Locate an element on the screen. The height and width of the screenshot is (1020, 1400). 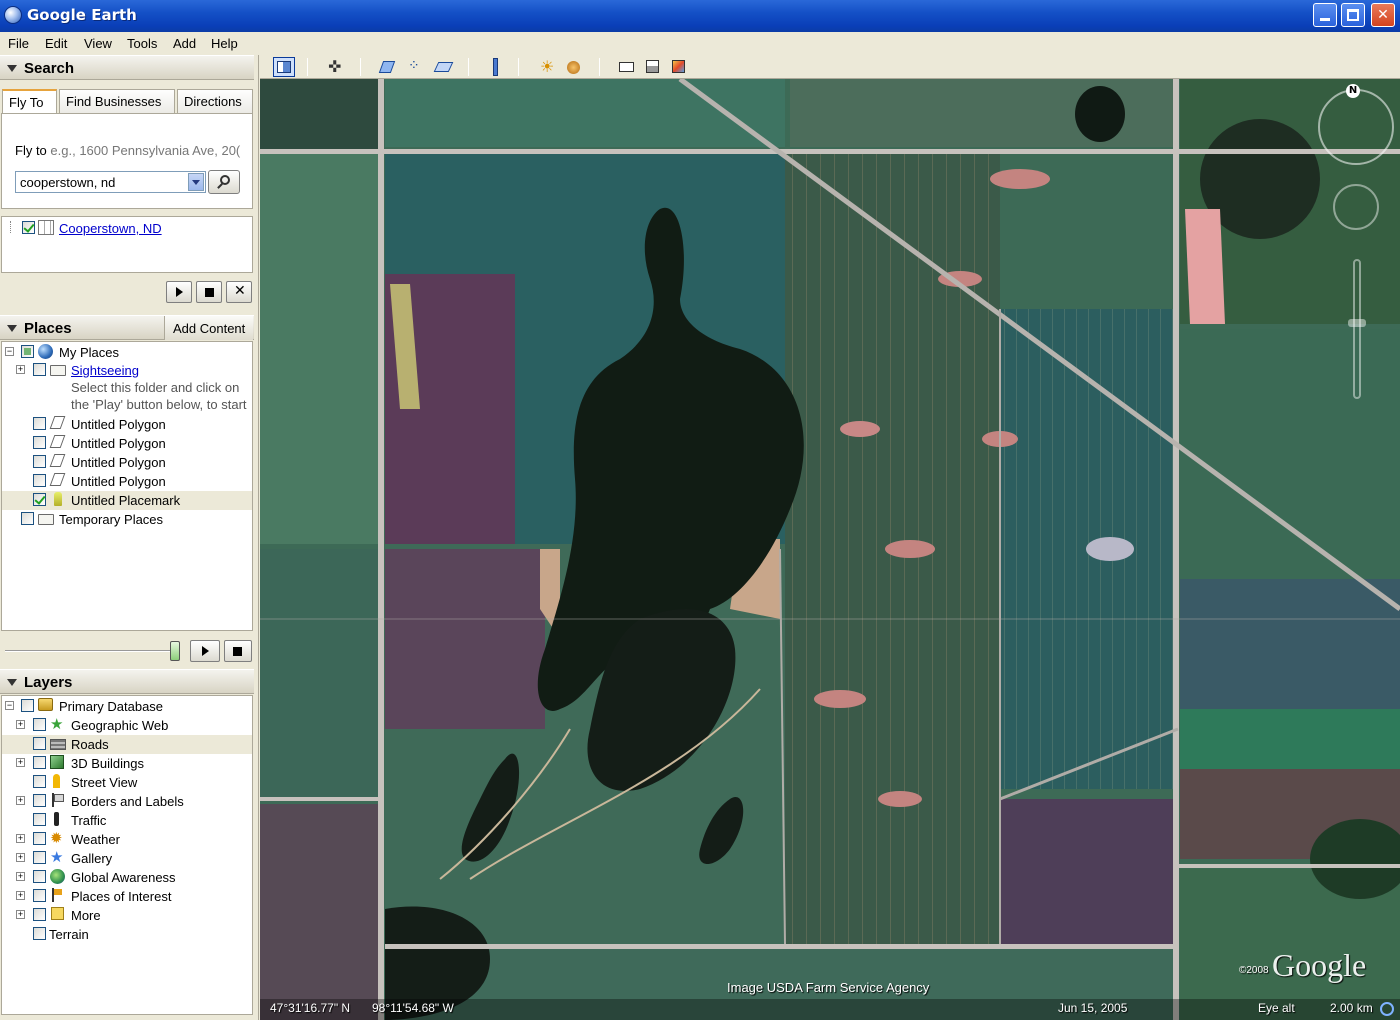
menu-edit: Edit is located at coordinates (56, 43).